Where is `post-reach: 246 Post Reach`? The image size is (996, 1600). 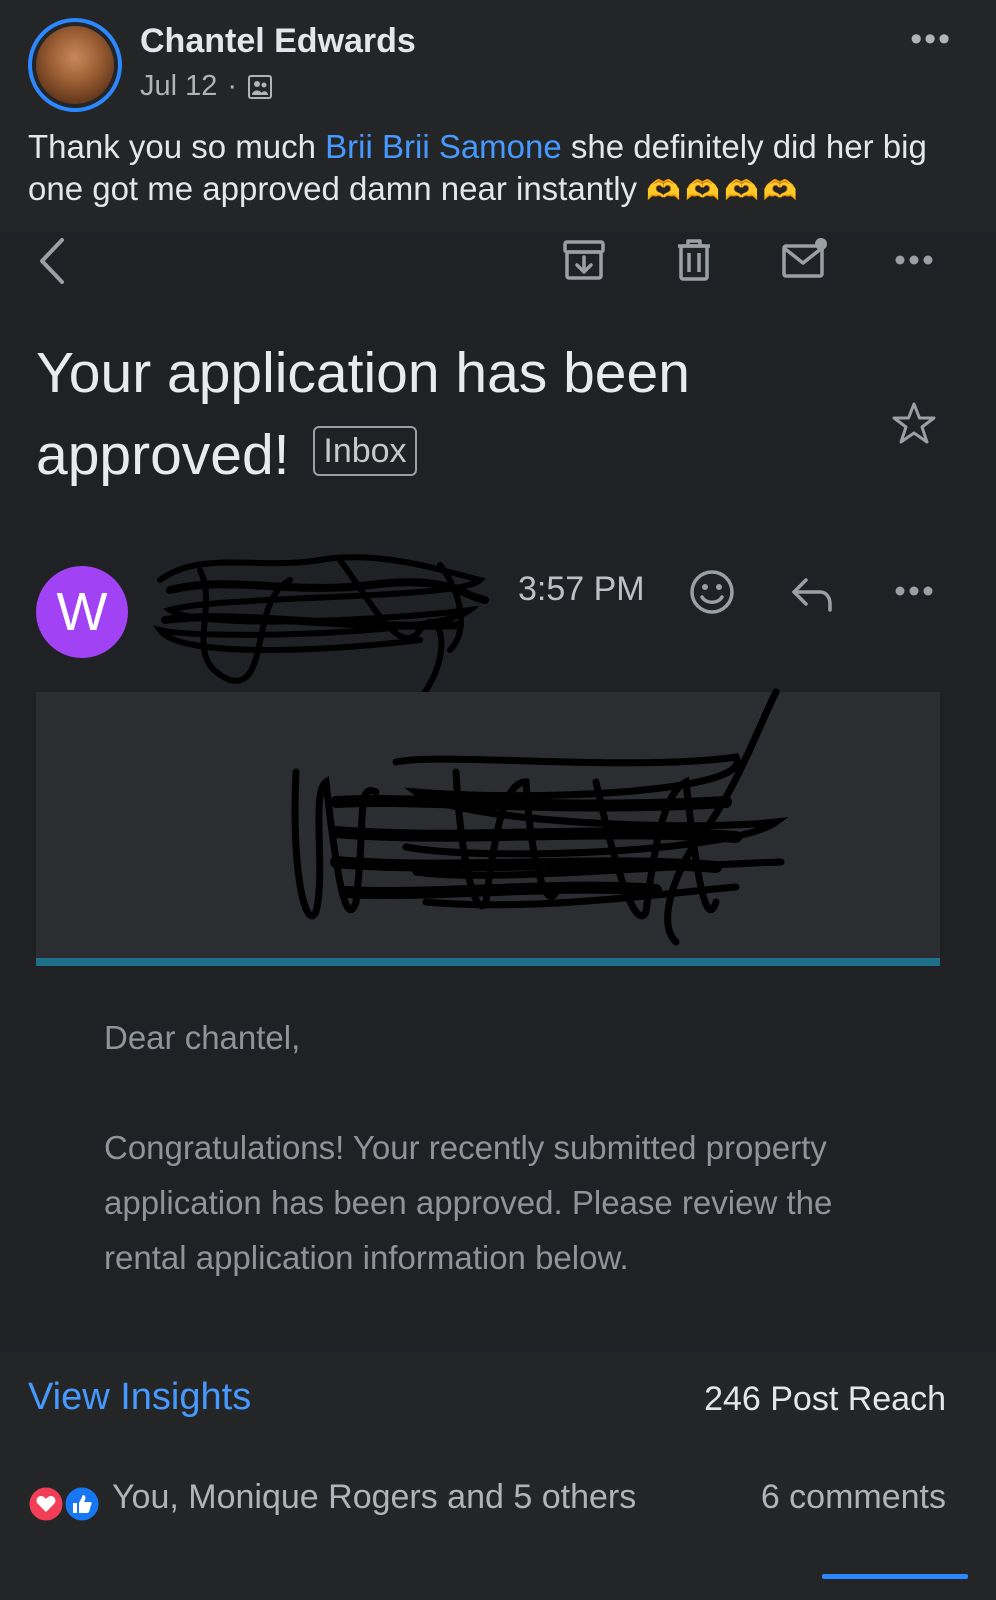 post-reach: 246 Post Reach is located at coordinates (825, 1399).